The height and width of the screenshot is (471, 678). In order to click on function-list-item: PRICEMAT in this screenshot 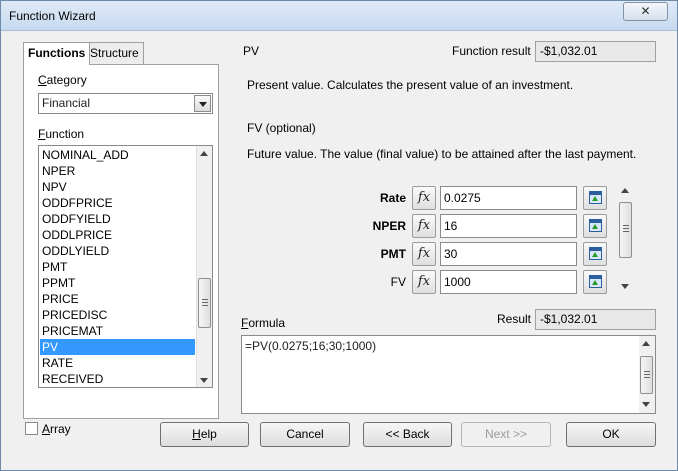, I will do `click(117, 331)`.